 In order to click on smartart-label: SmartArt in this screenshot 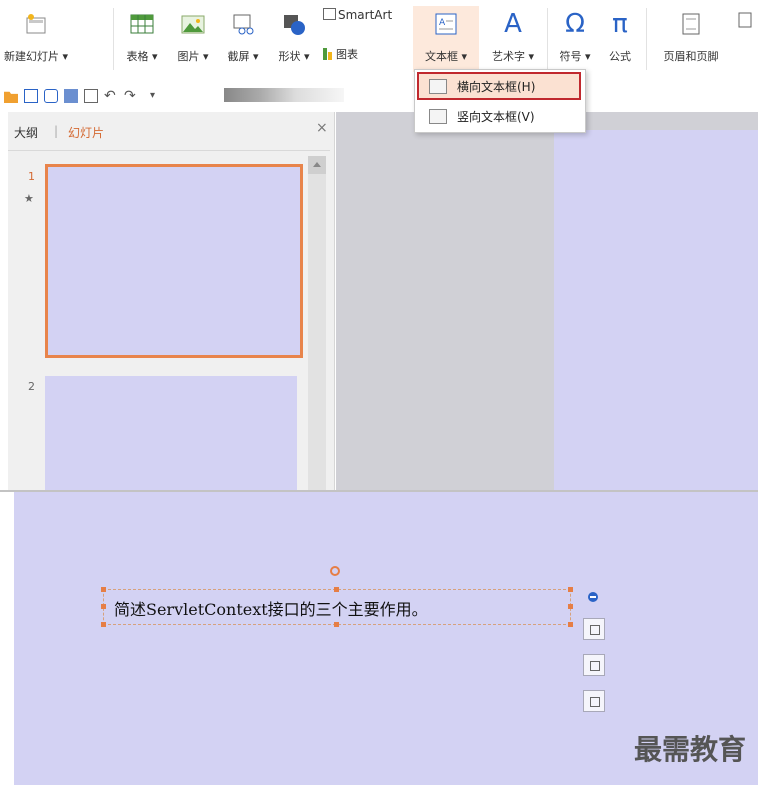, I will do `click(365, 15)`.